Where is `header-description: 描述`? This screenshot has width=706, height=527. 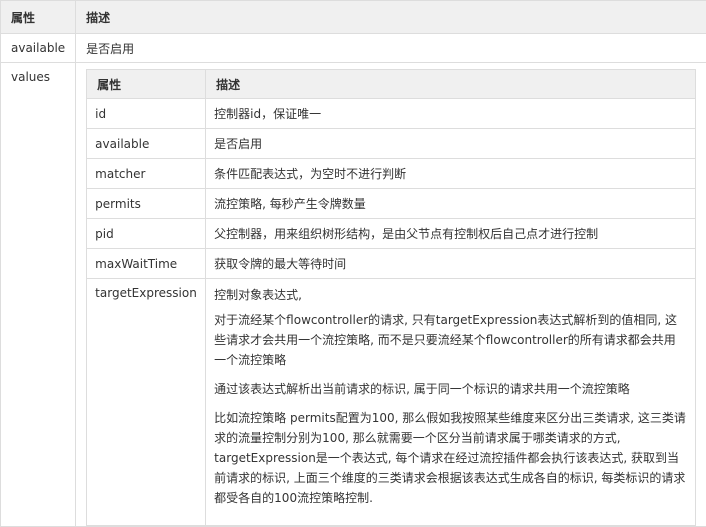
header-description: 描述 is located at coordinates (391, 17).